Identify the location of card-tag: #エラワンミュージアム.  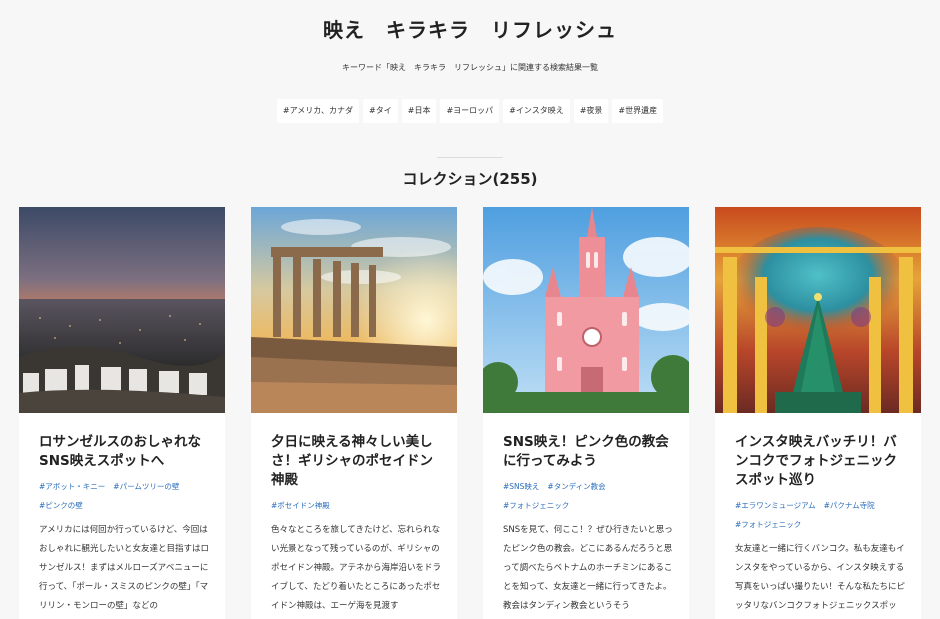
(775, 505).